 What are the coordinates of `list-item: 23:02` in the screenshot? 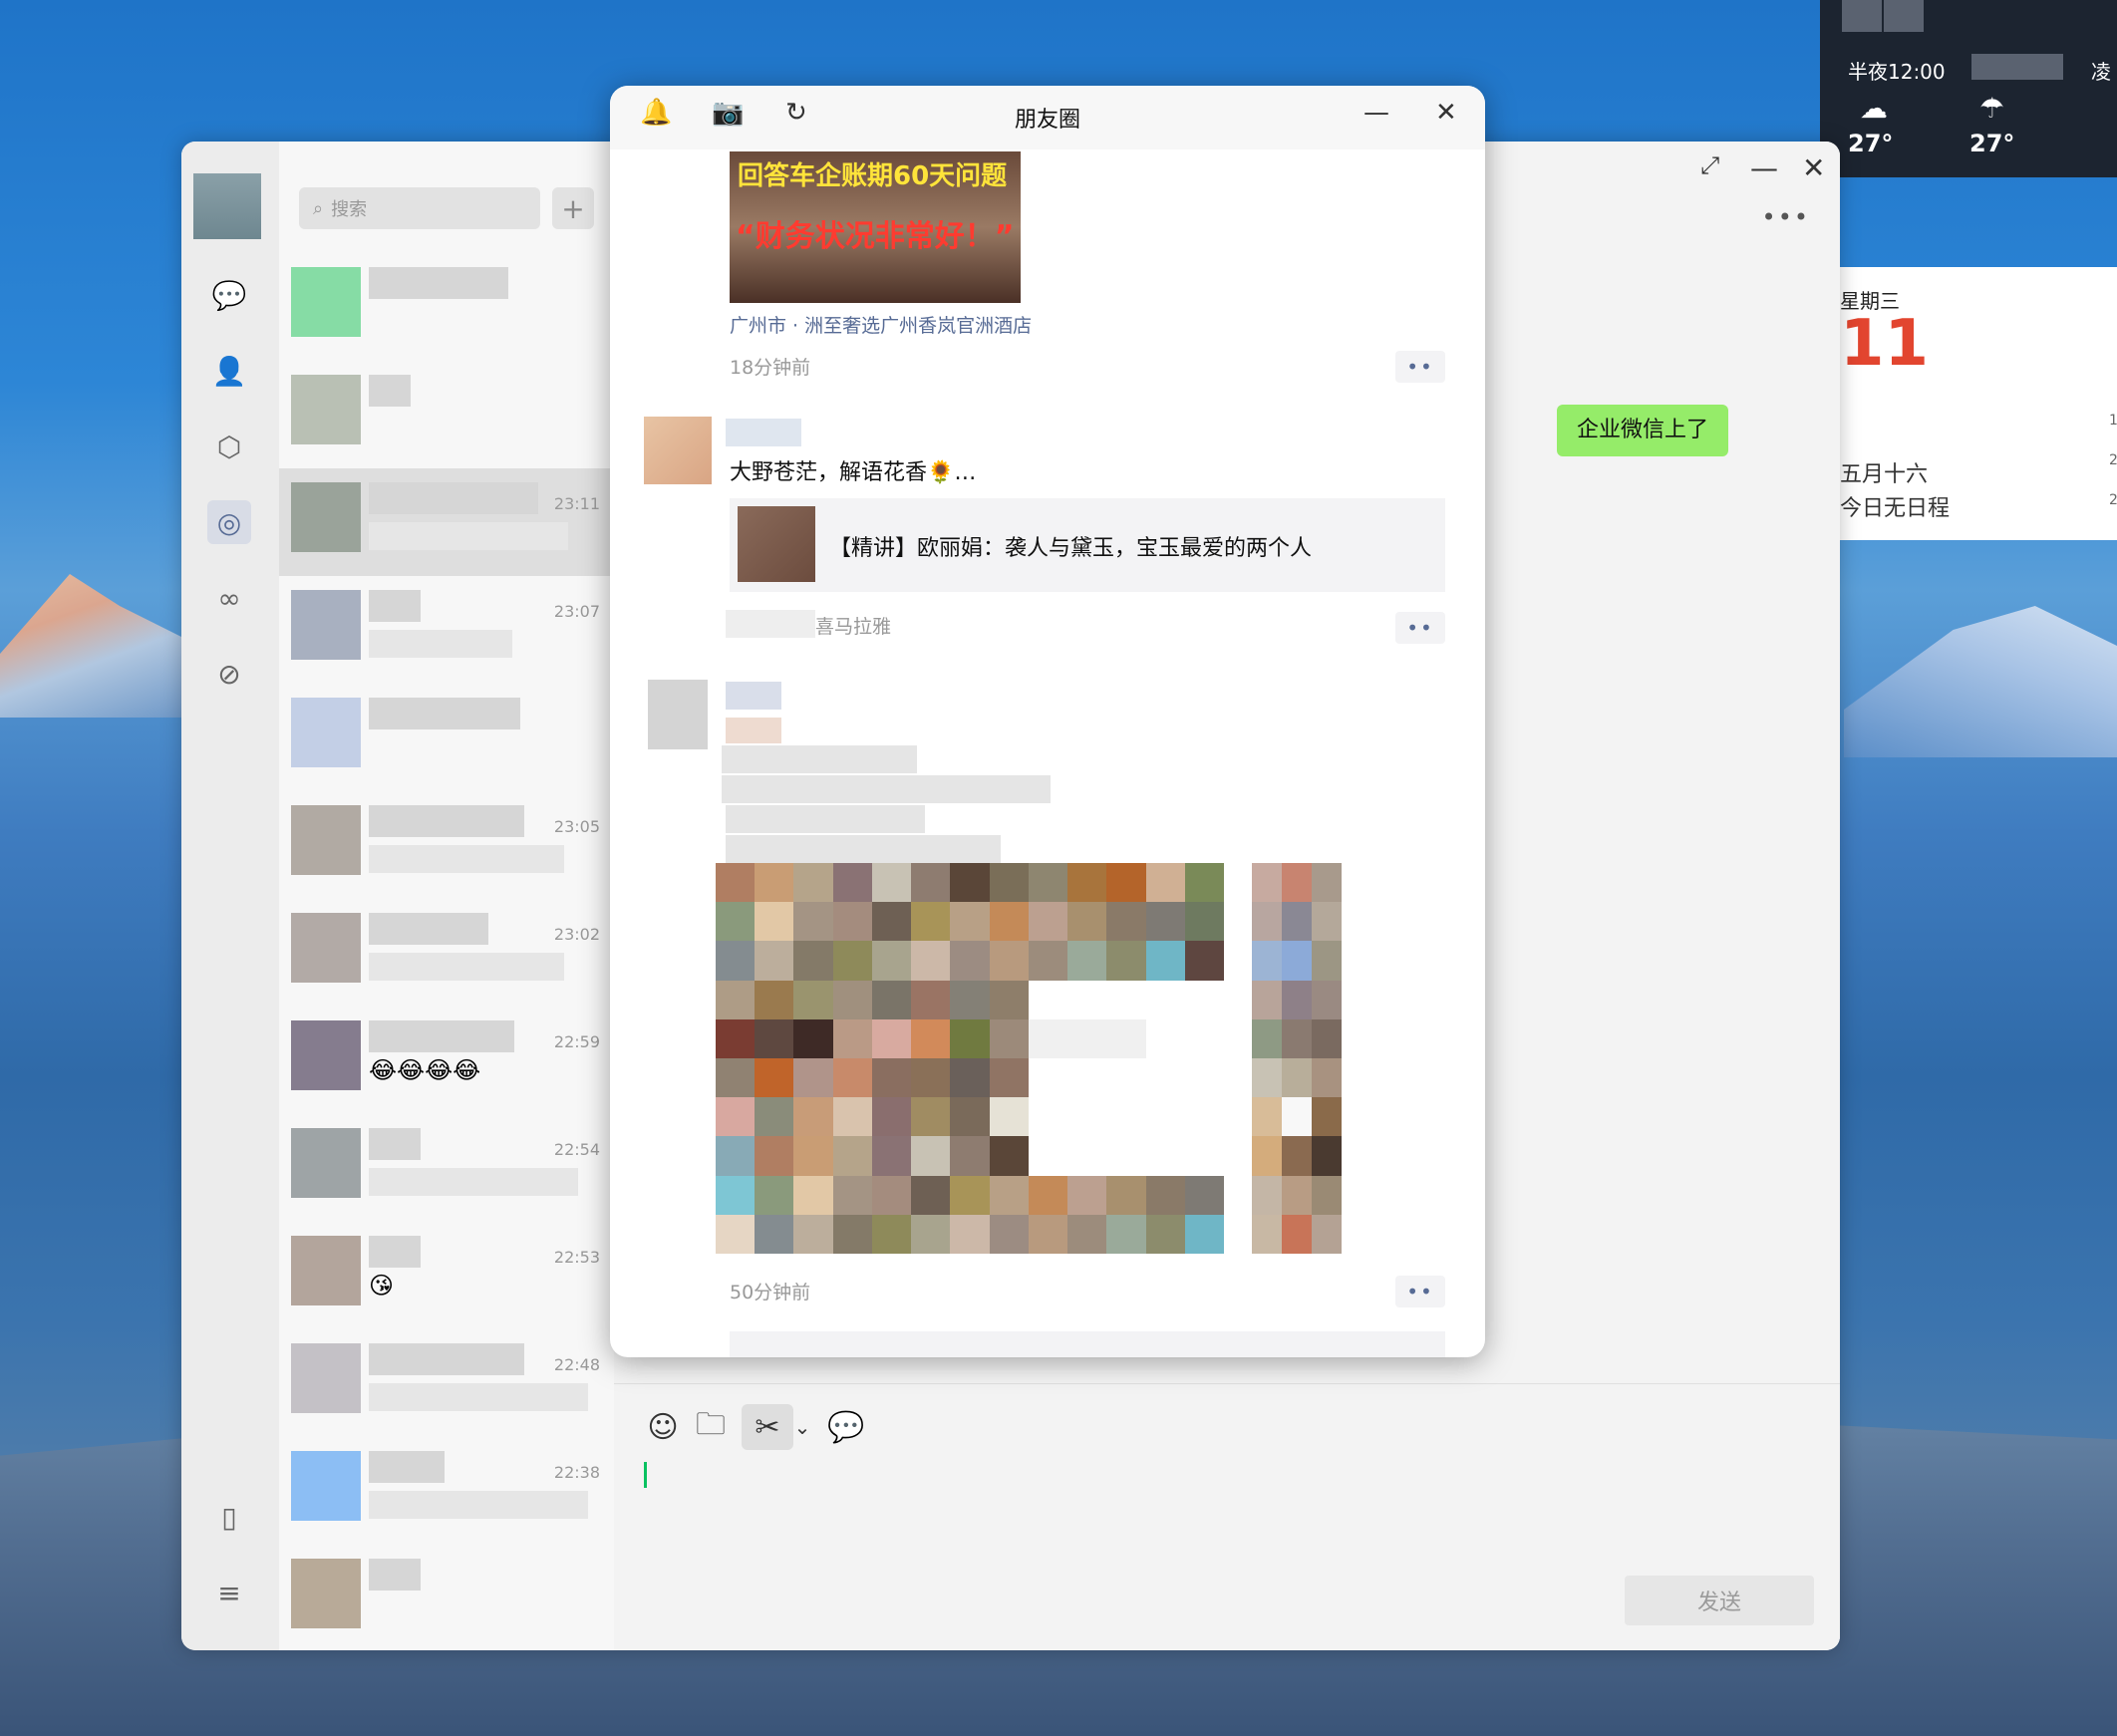 It's located at (446, 953).